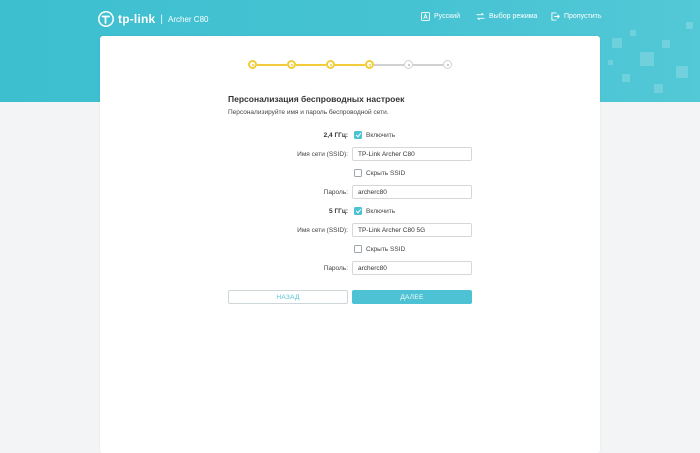 Image resolution: width=700 pixels, height=453 pixels. What do you see at coordinates (322, 230) in the screenshot?
I see `band-5-ssid-label: Имя сети (SSID):` at bounding box center [322, 230].